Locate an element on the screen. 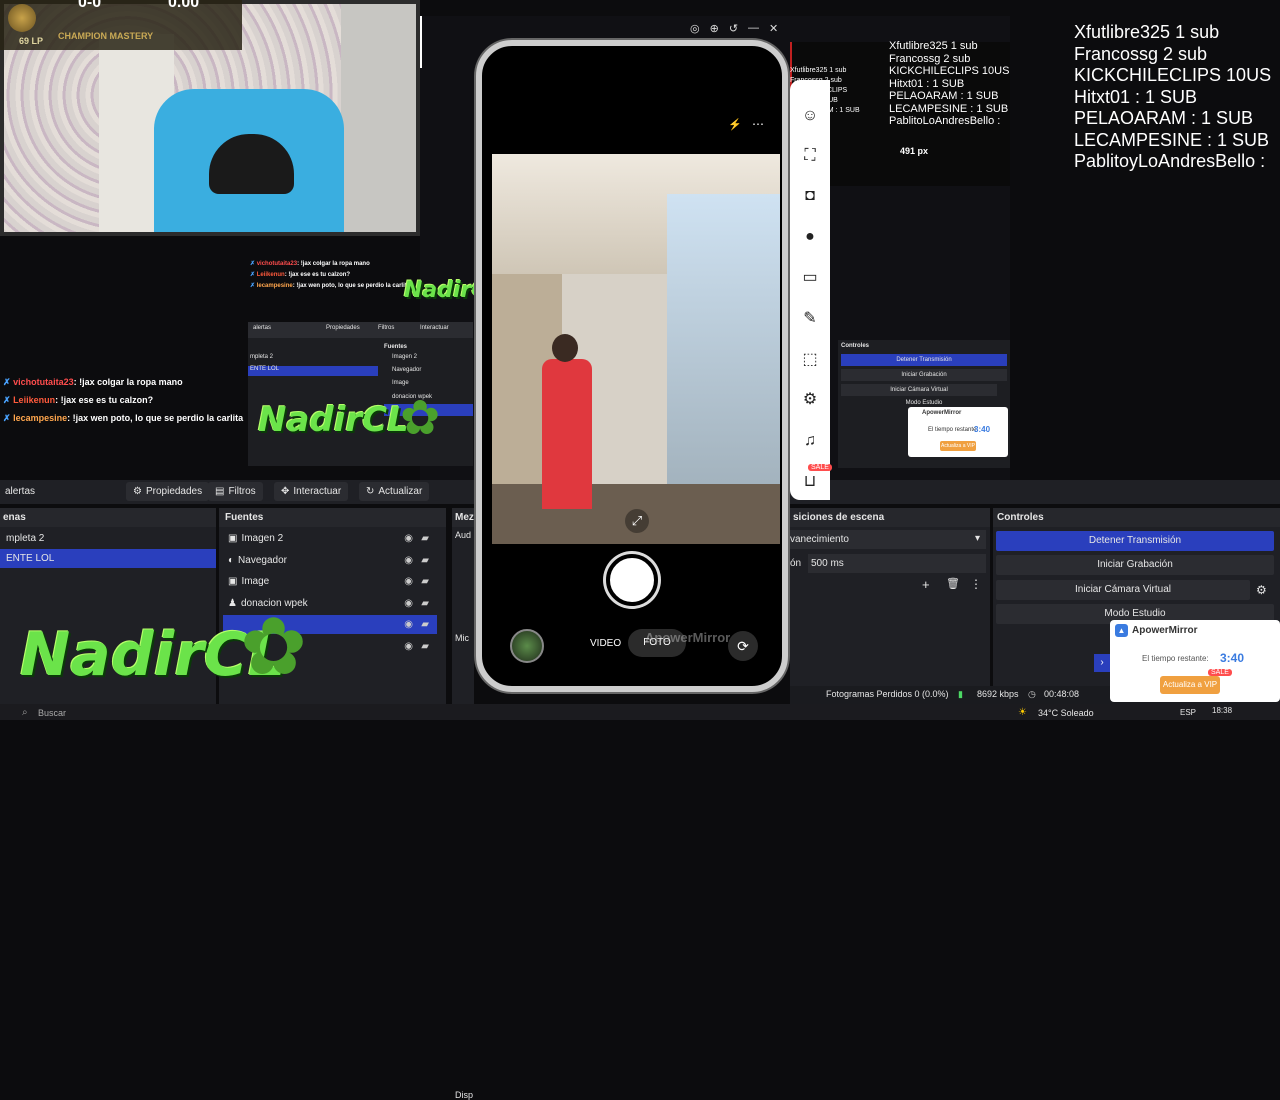  mixer-item: Disp is located at coordinates (464, 1095).